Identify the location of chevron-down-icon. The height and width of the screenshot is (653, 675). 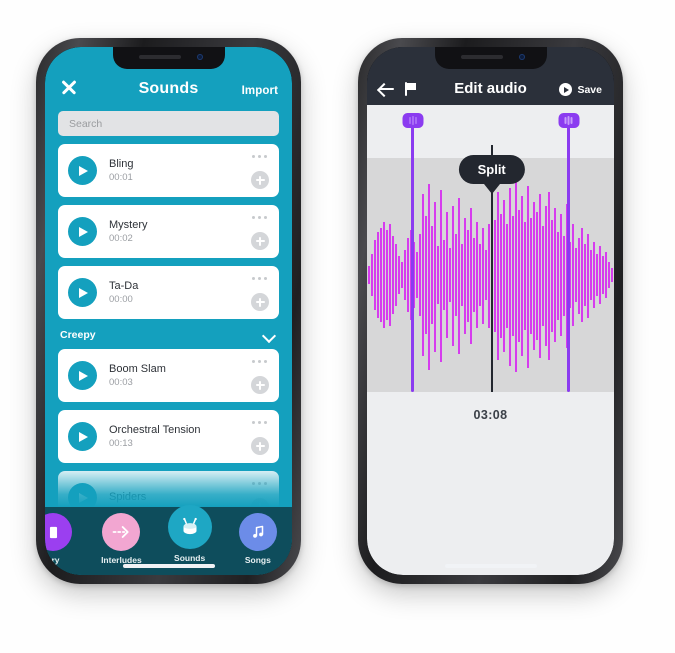
(269, 335).